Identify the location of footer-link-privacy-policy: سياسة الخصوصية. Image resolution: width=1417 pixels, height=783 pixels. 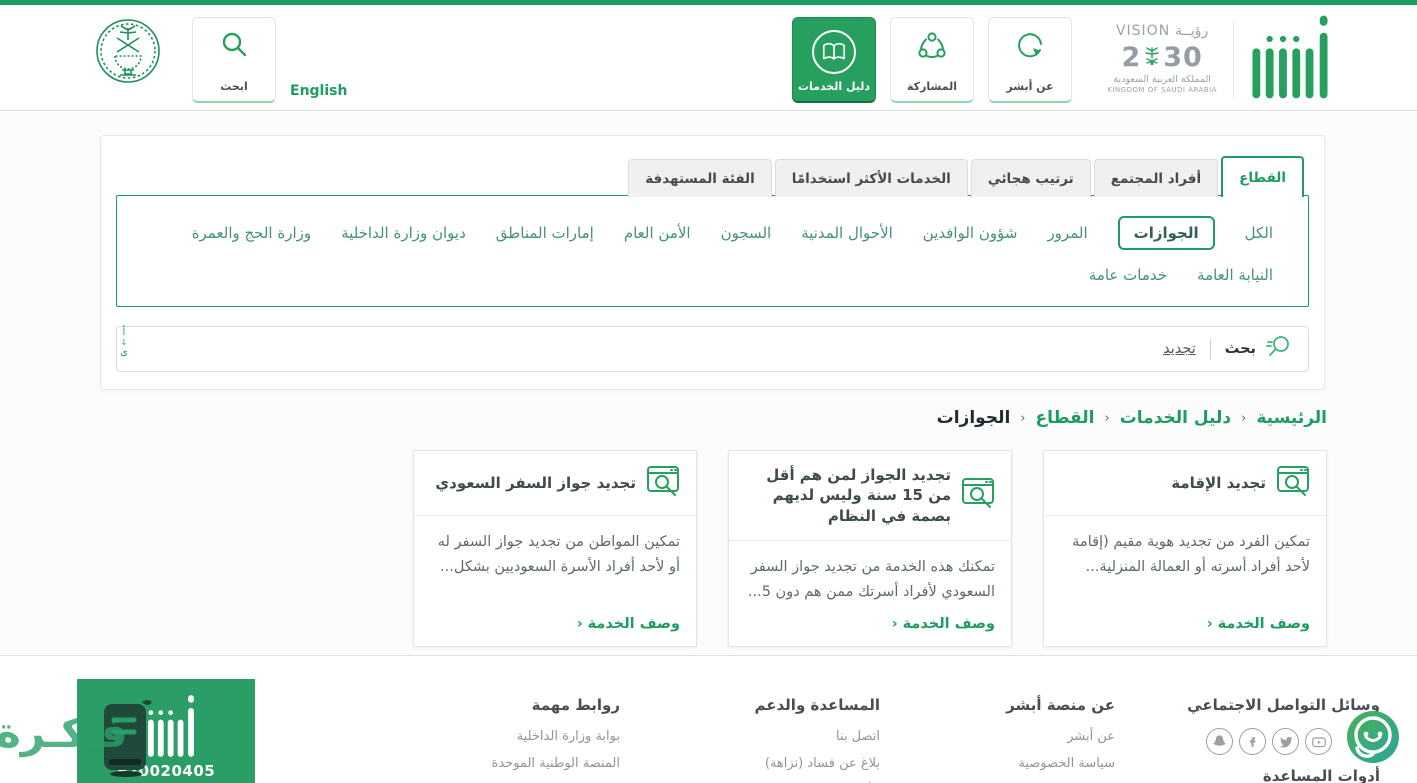
(1022, 764).